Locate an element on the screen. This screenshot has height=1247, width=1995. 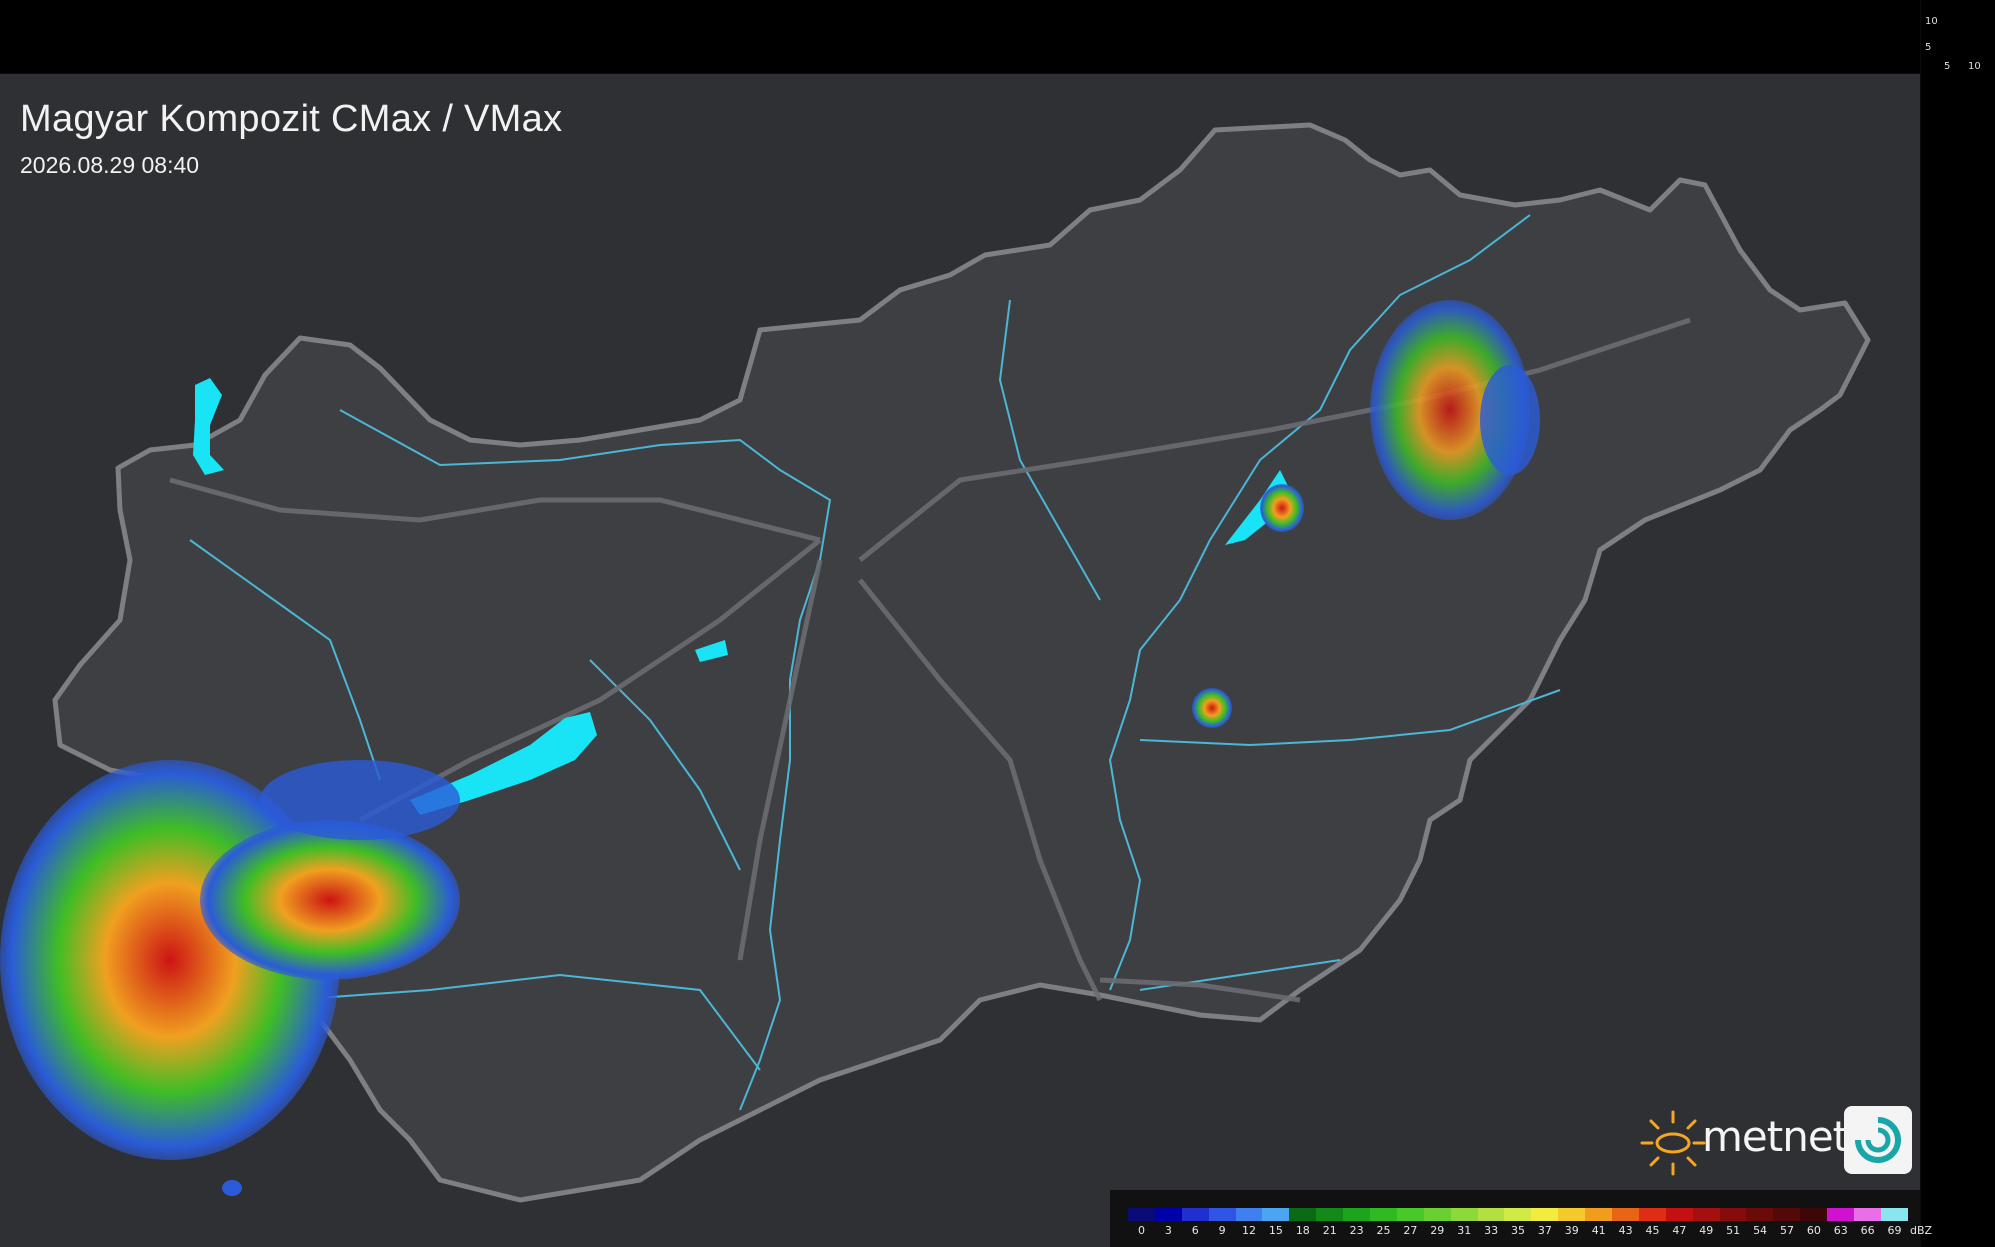
legend-value: 3 is located at coordinates (1168, 1230).